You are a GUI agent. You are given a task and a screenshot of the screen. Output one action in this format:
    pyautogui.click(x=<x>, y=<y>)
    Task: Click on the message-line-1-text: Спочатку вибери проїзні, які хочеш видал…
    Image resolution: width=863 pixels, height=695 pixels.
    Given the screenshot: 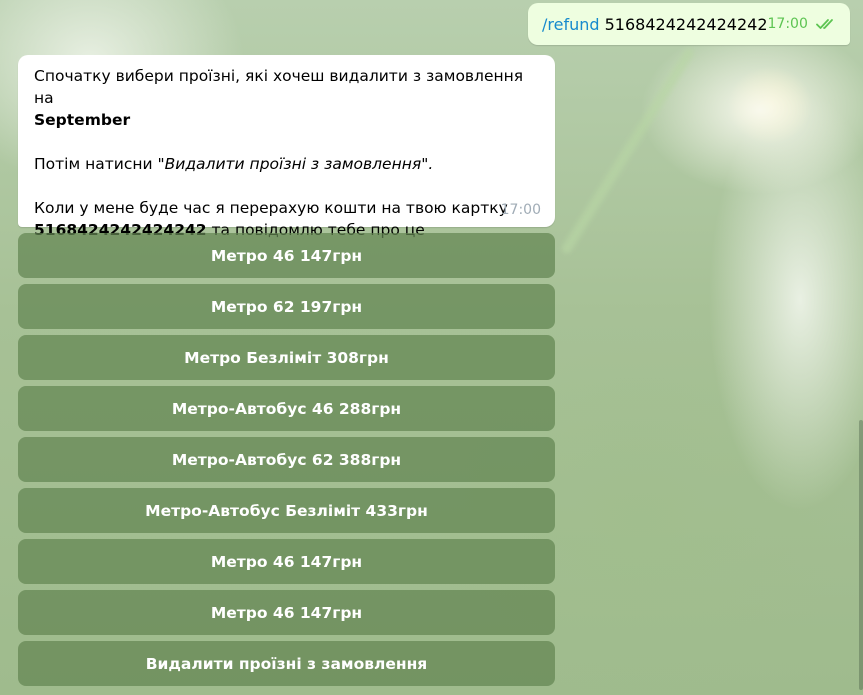 What is the action you would take?
    pyautogui.click(x=279, y=87)
    